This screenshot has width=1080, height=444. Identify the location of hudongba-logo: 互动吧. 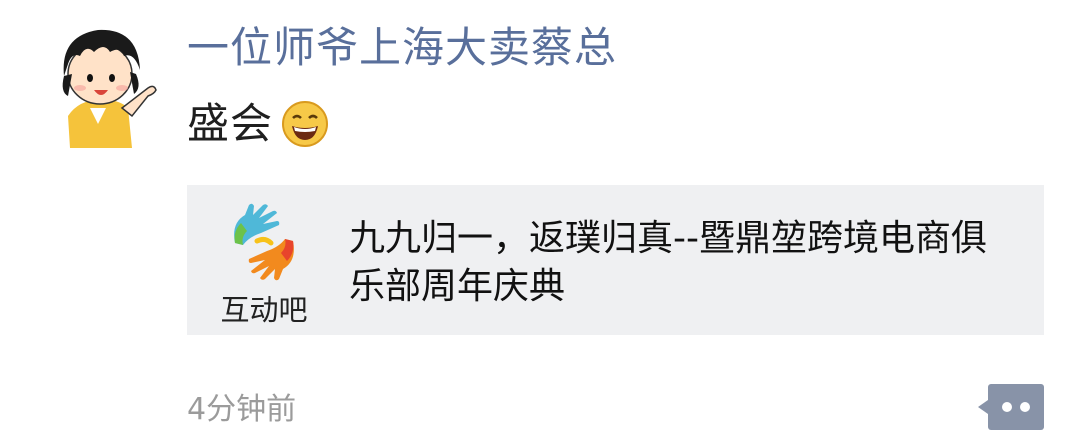
(264, 264).